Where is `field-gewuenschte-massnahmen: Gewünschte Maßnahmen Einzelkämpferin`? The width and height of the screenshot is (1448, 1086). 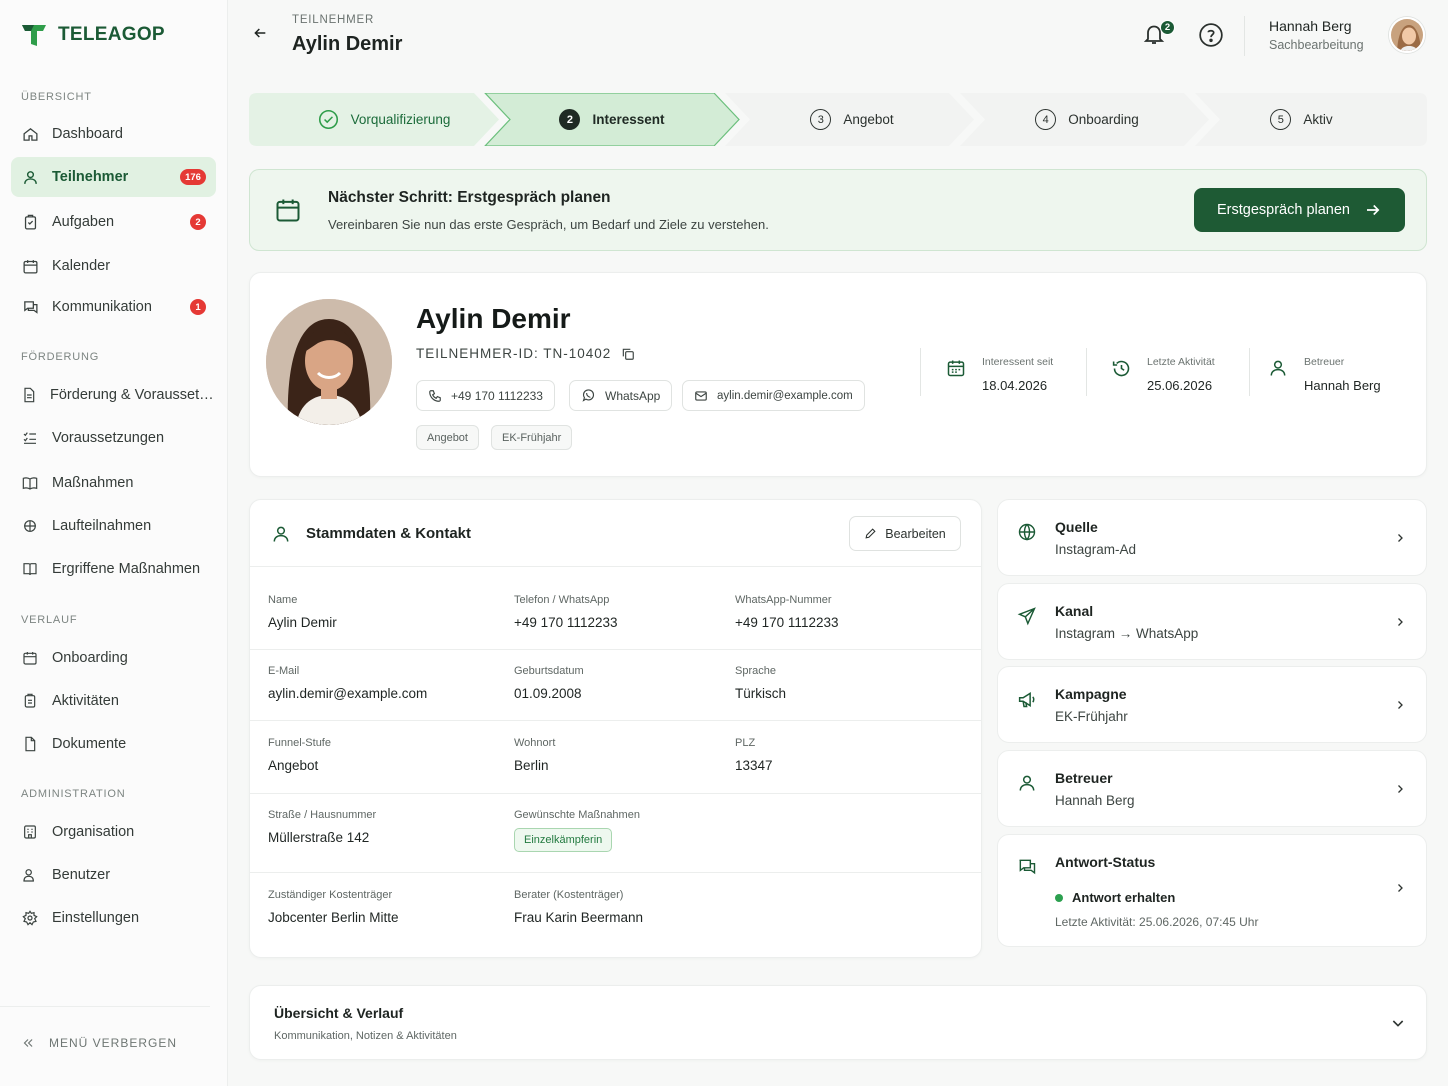
field-gewuenschte-massnahmen: Gewünschte Maßnahmen Einzelkämpferin is located at coordinates (577, 830).